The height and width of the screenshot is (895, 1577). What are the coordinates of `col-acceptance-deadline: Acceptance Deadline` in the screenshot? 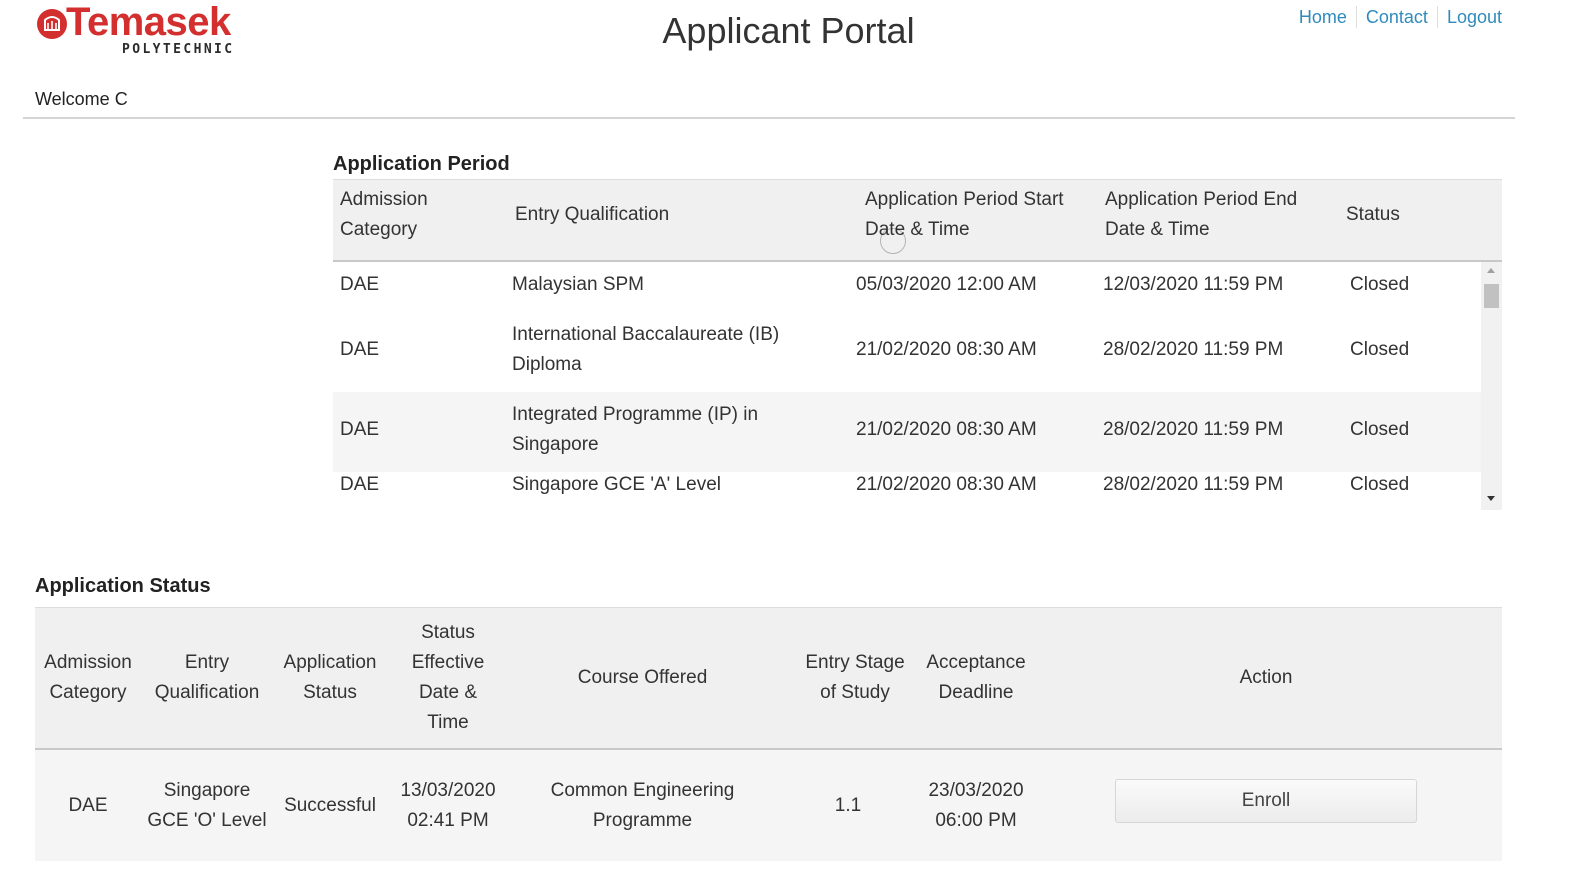 It's located at (976, 677).